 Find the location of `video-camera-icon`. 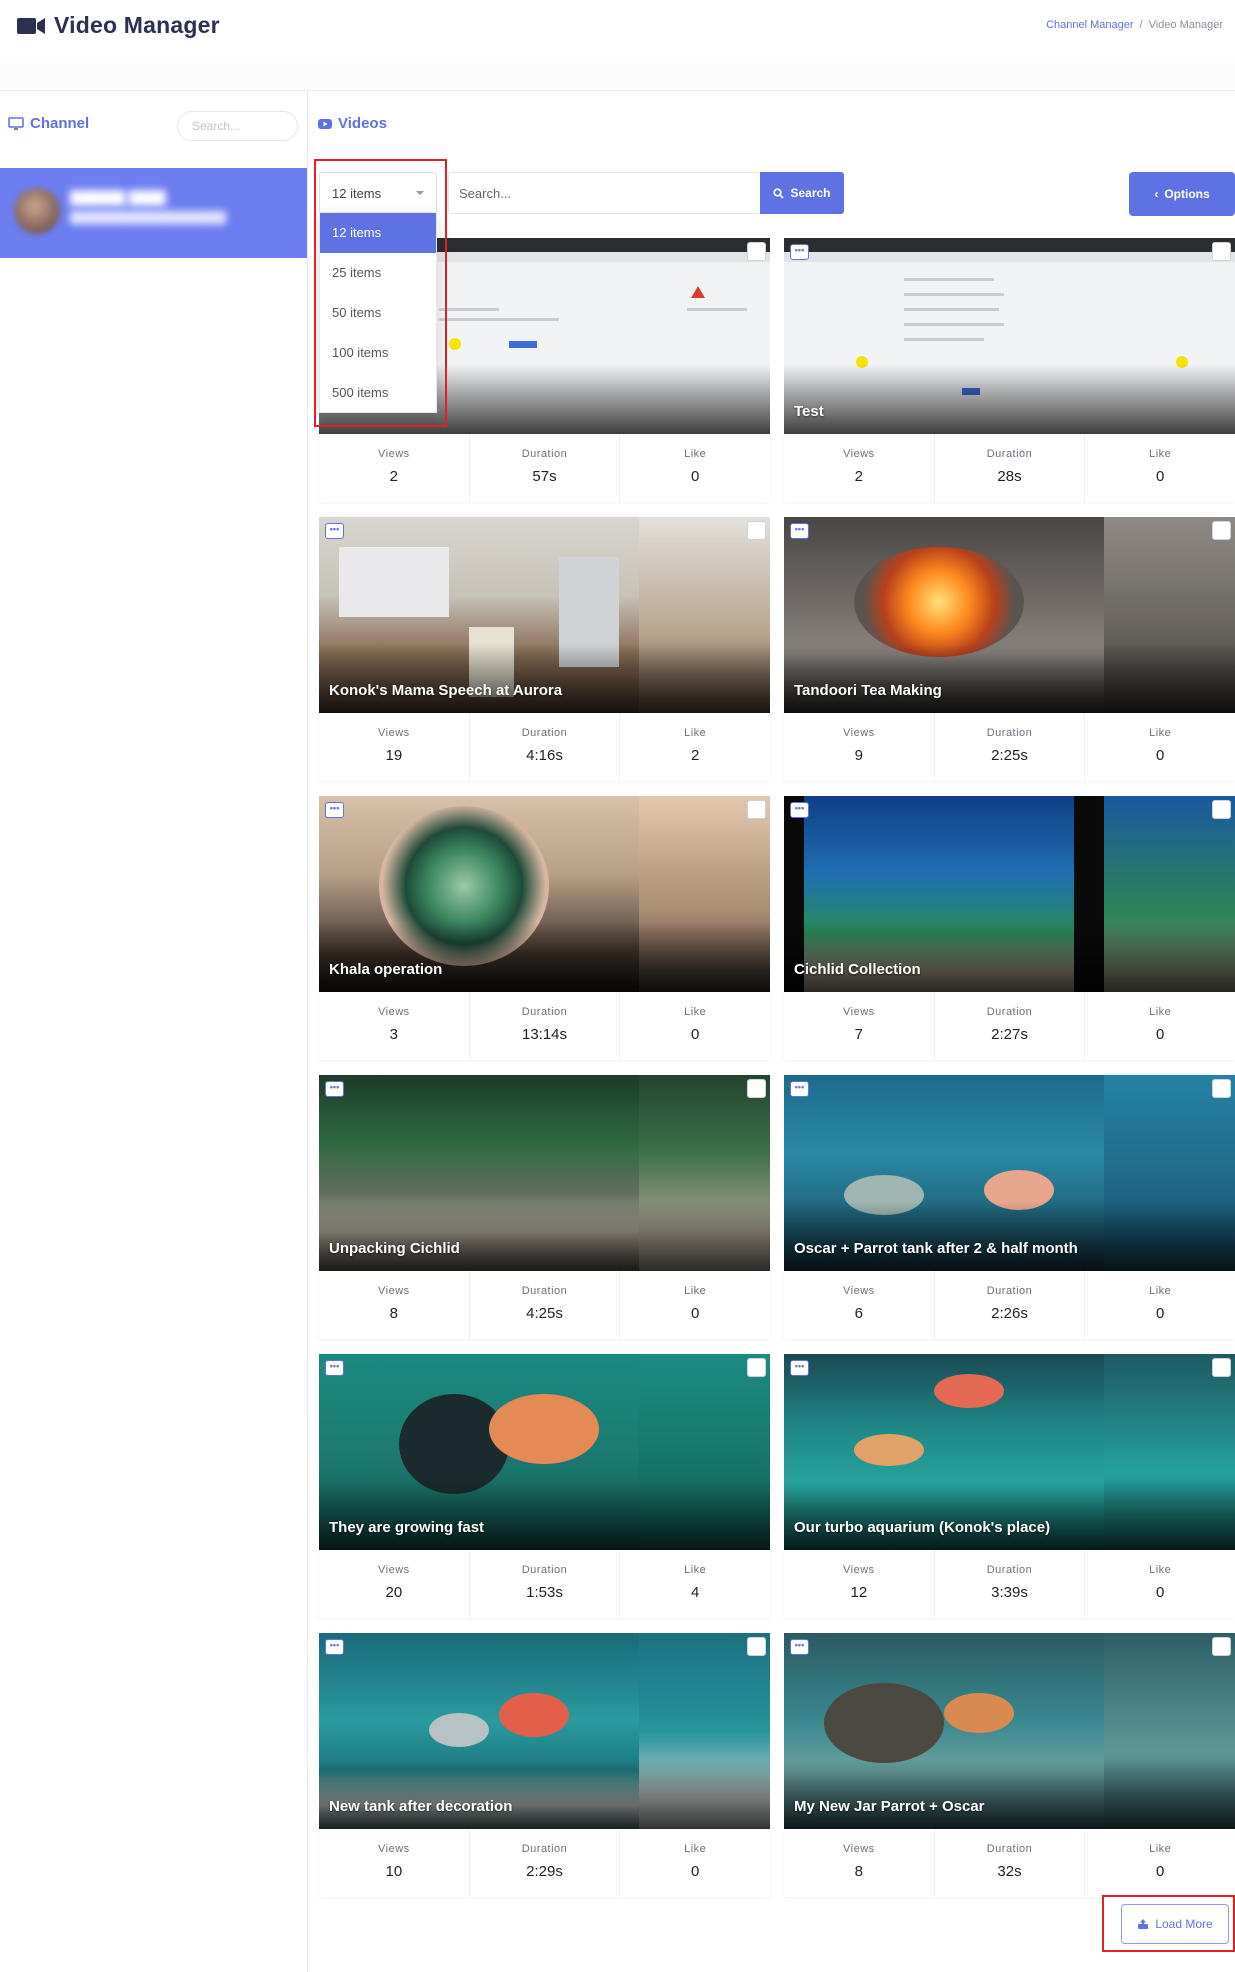

video-camera-icon is located at coordinates (31, 25).